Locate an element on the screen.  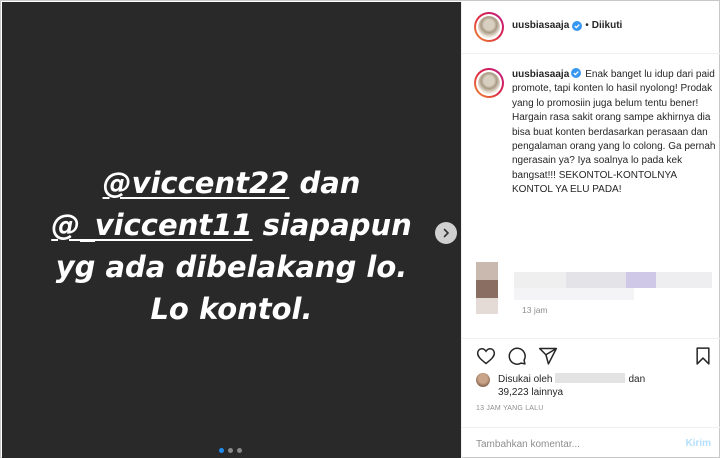
mention-link: @_viccent11 is located at coordinates (152, 225).